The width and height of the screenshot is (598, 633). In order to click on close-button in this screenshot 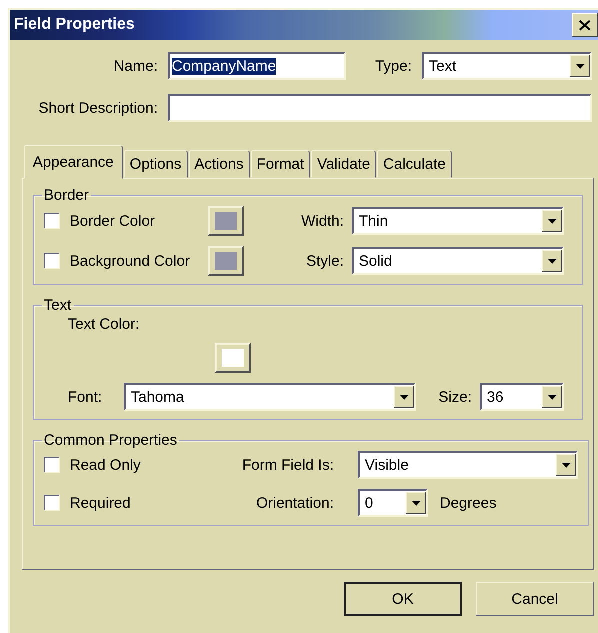, I will do `click(585, 25)`.